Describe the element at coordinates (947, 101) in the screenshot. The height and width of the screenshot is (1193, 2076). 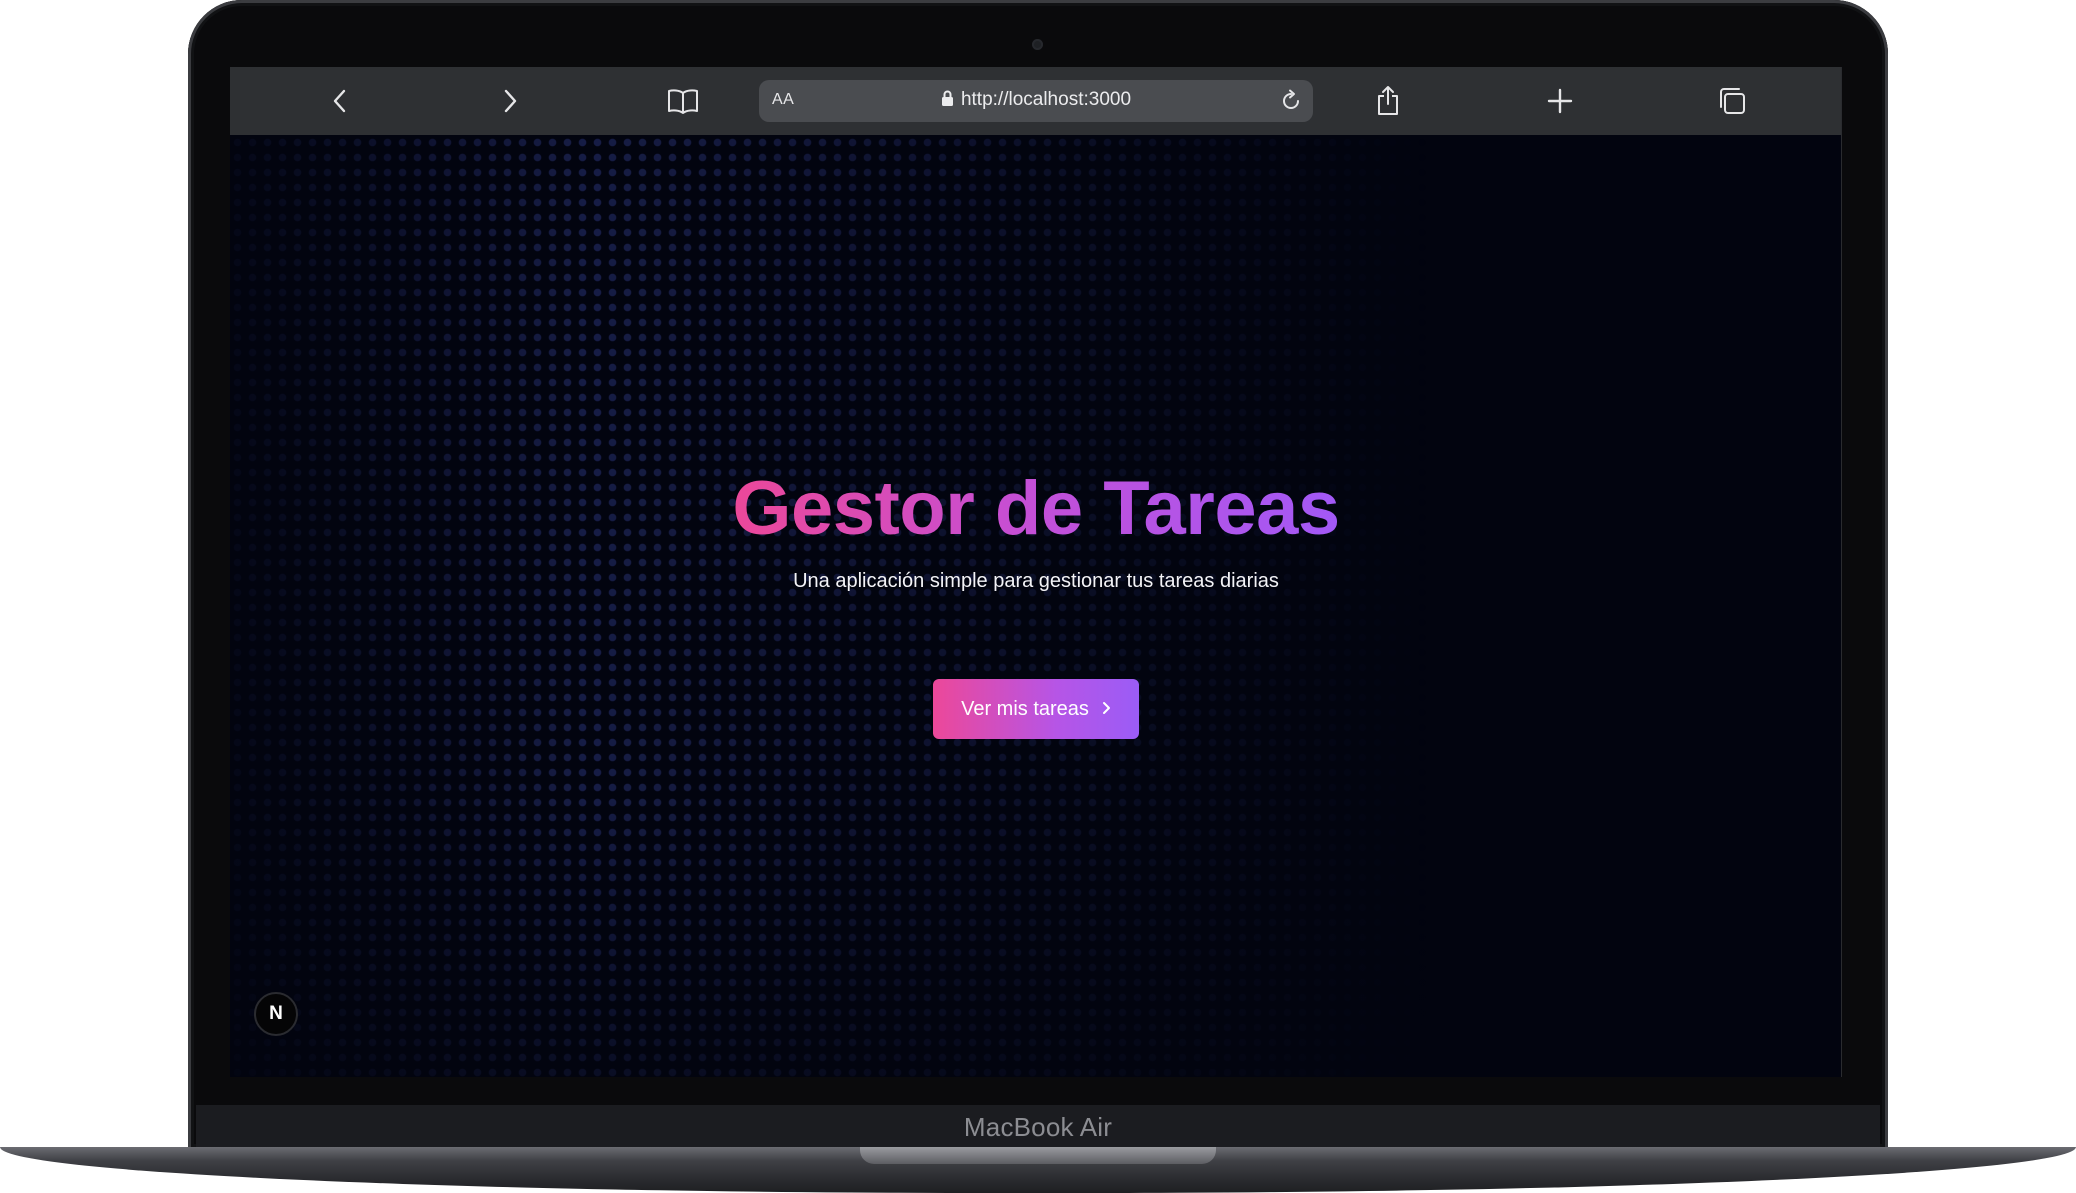
I see `lock-icon` at that location.